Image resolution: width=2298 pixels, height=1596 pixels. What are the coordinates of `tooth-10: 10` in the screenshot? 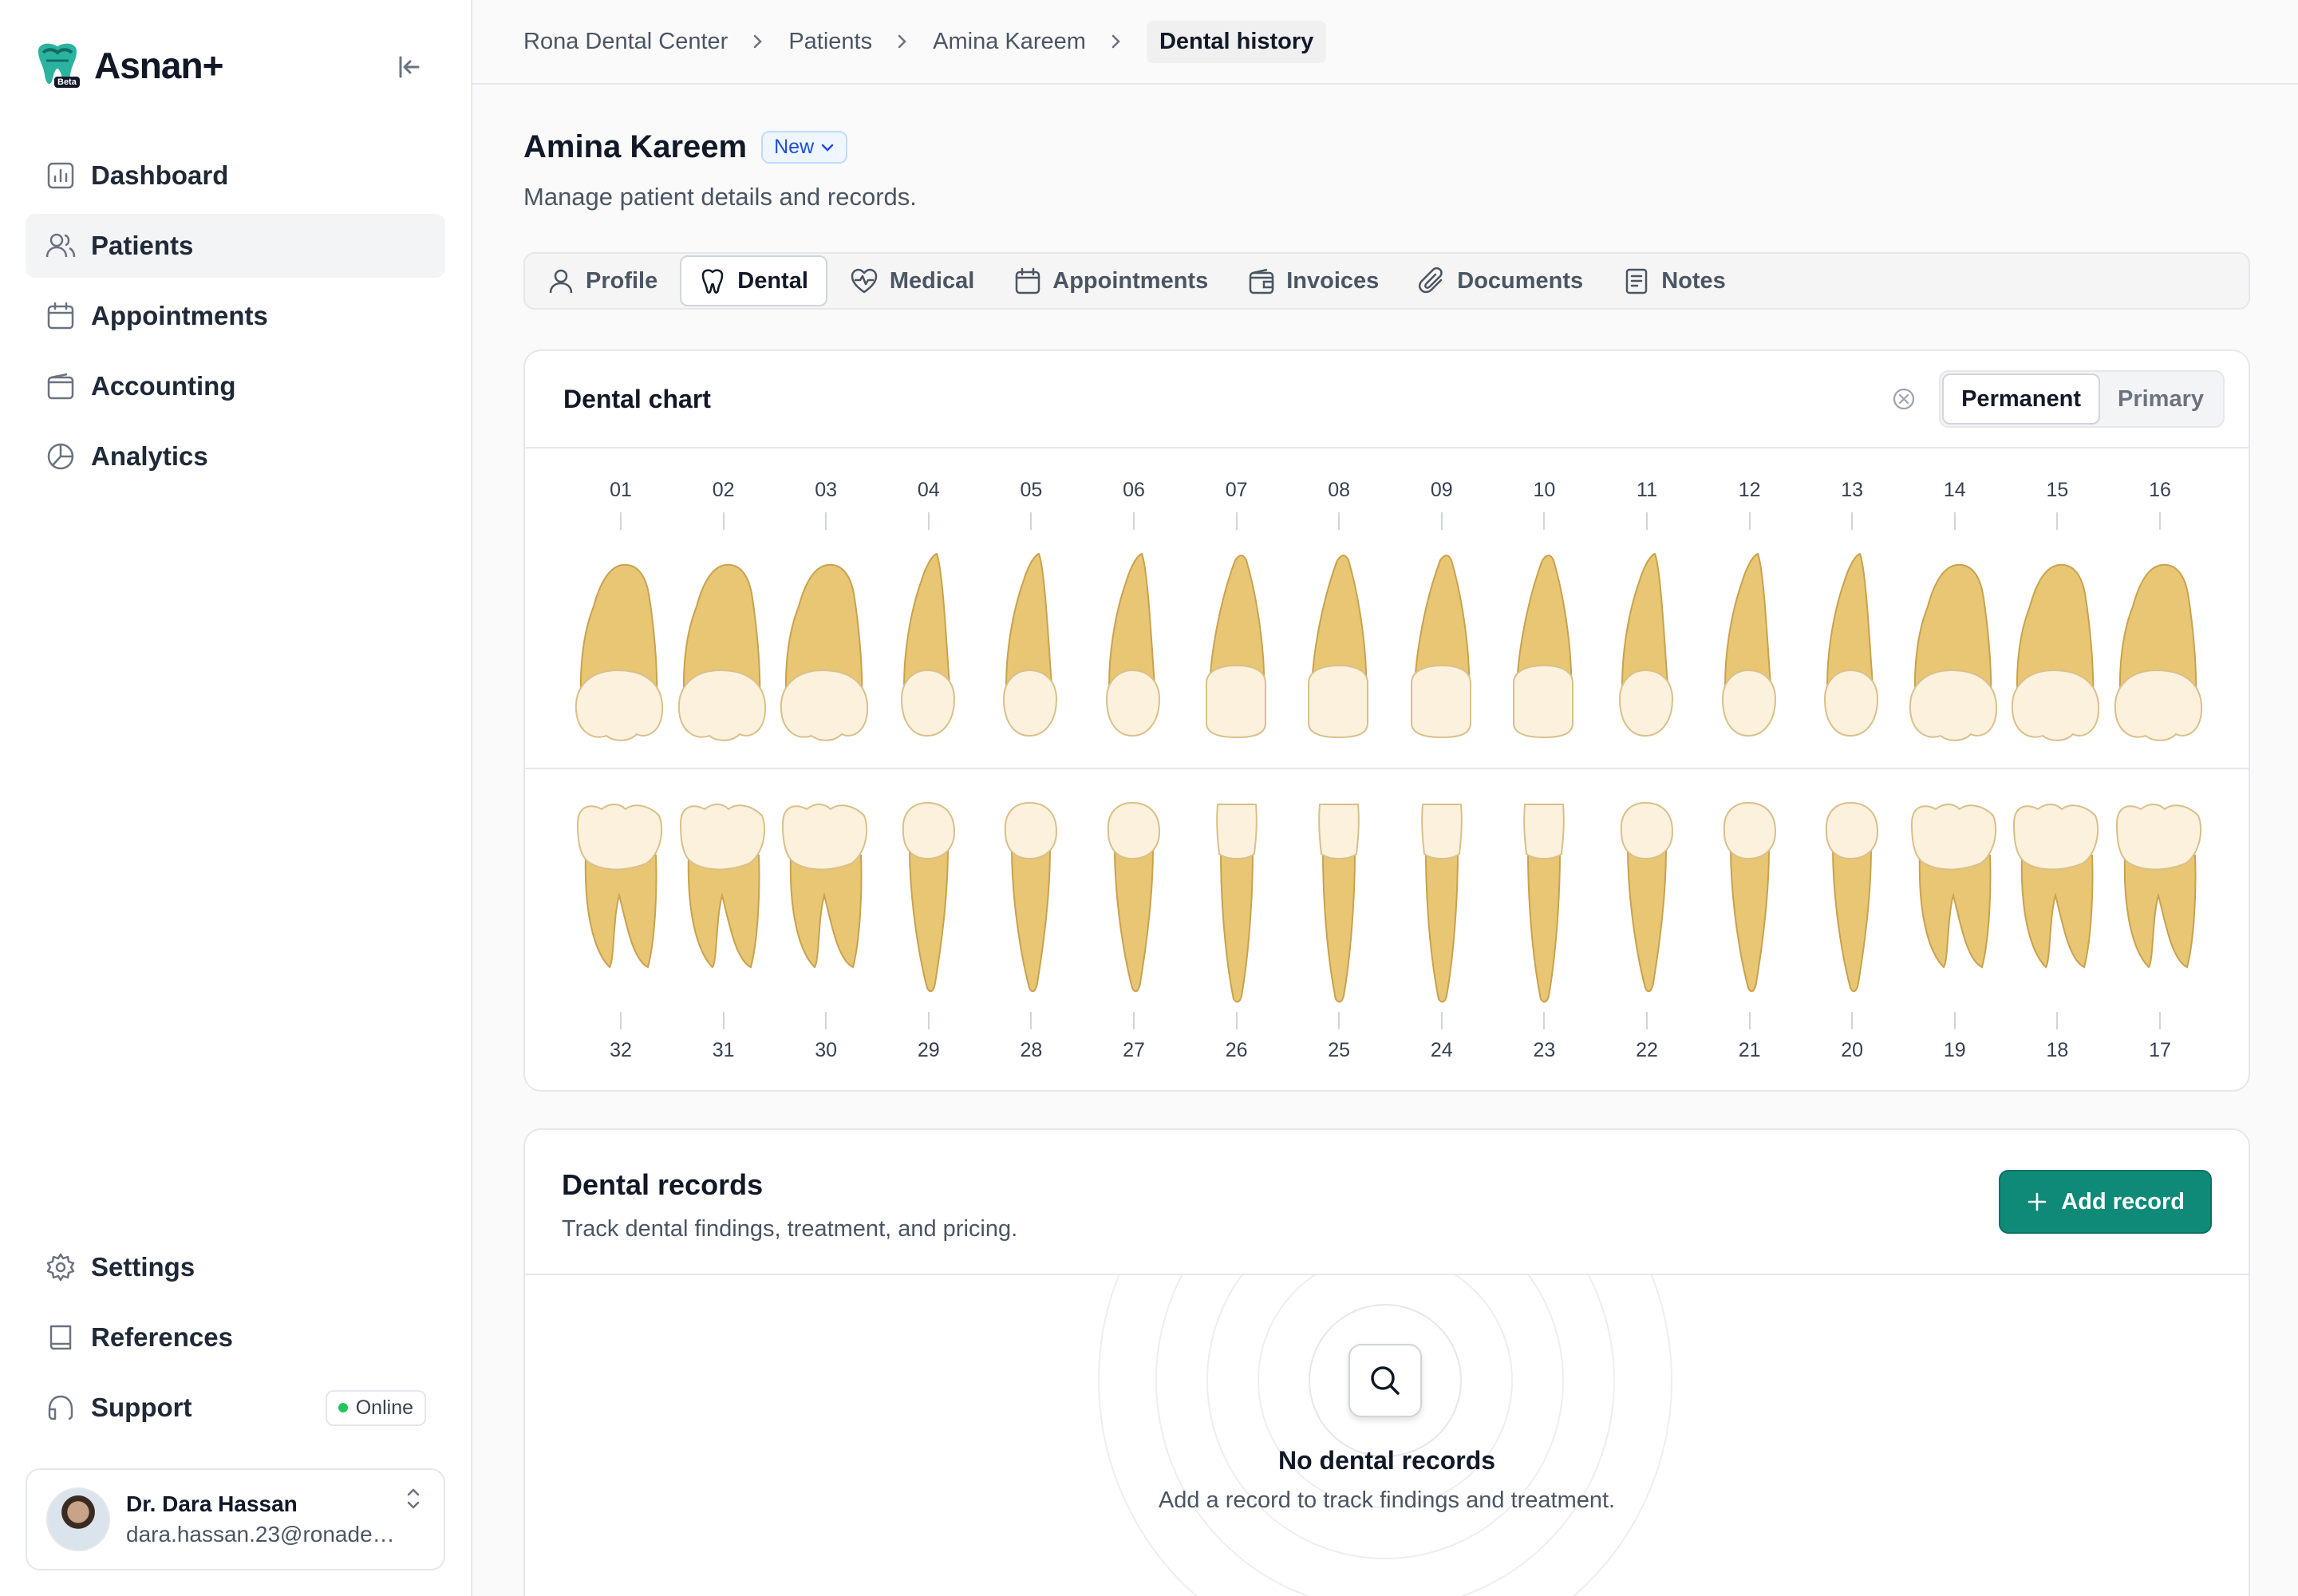 It's located at (1544, 608).